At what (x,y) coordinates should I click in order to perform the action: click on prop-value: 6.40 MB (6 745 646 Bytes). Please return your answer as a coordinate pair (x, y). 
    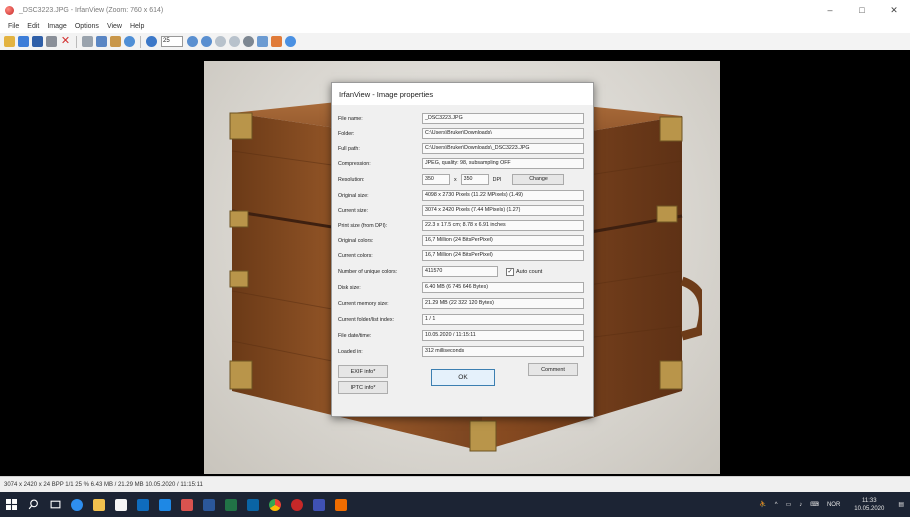
    Looking at the image, I should click on (503, 287).